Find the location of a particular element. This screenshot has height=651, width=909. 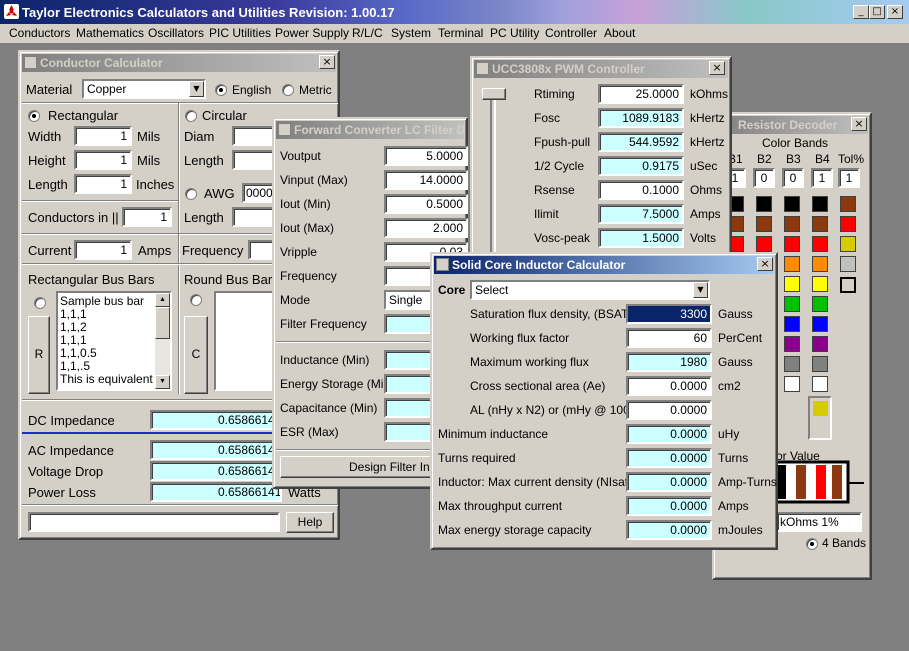

r-button: R is located at coordinates (39, 355).